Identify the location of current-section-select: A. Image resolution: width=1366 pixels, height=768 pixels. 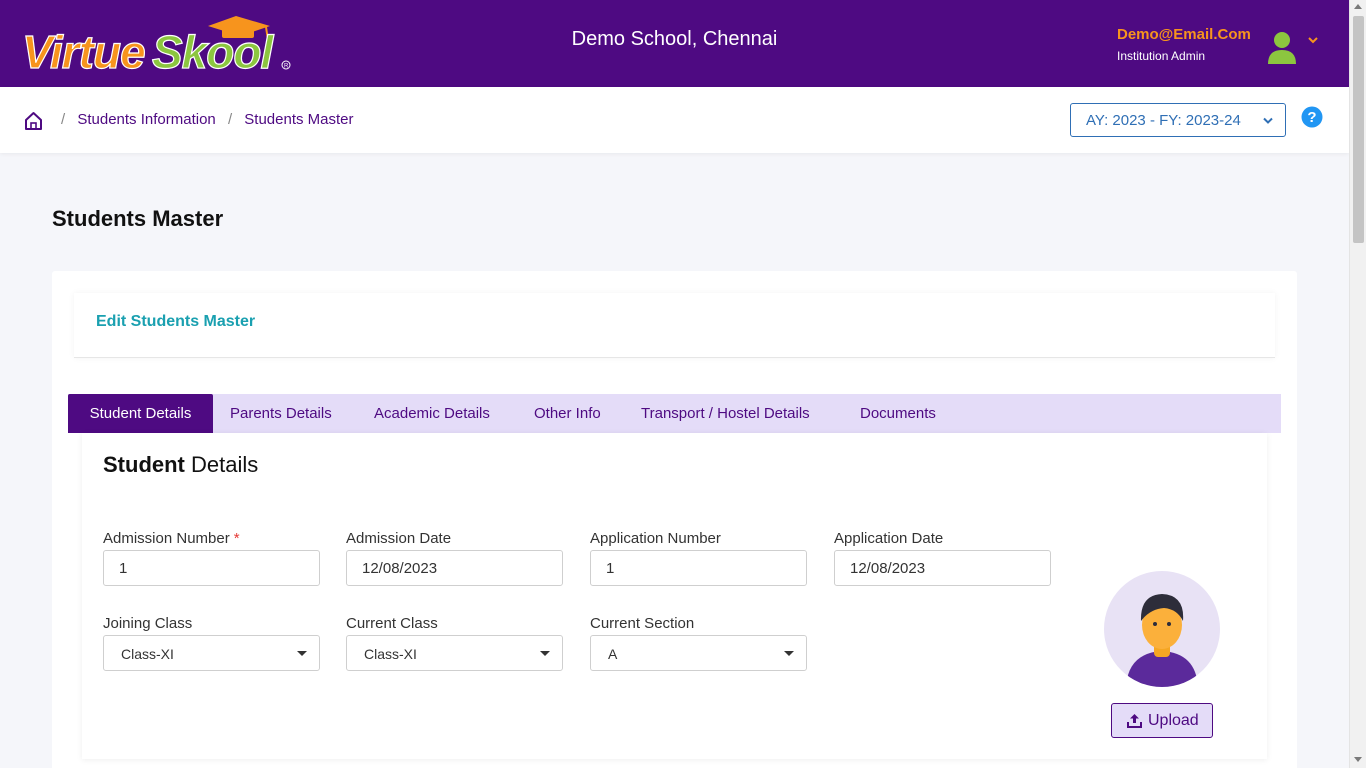
(698, 653).